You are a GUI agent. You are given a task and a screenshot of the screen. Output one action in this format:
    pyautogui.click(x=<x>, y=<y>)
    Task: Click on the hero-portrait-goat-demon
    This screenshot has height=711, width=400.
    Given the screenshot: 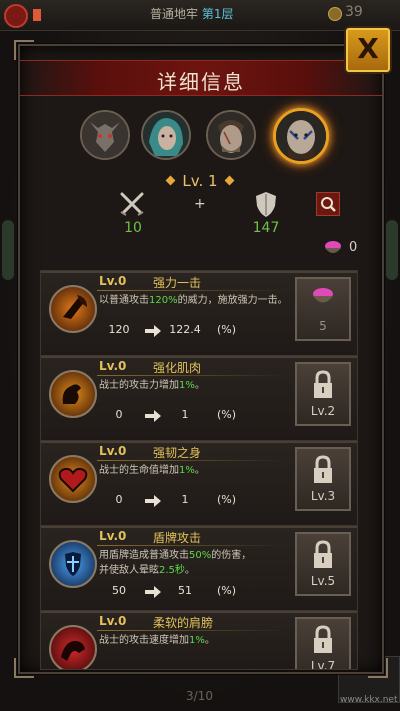 What is the action you would take?
    pyautogui.click(x=105, y=135)
    